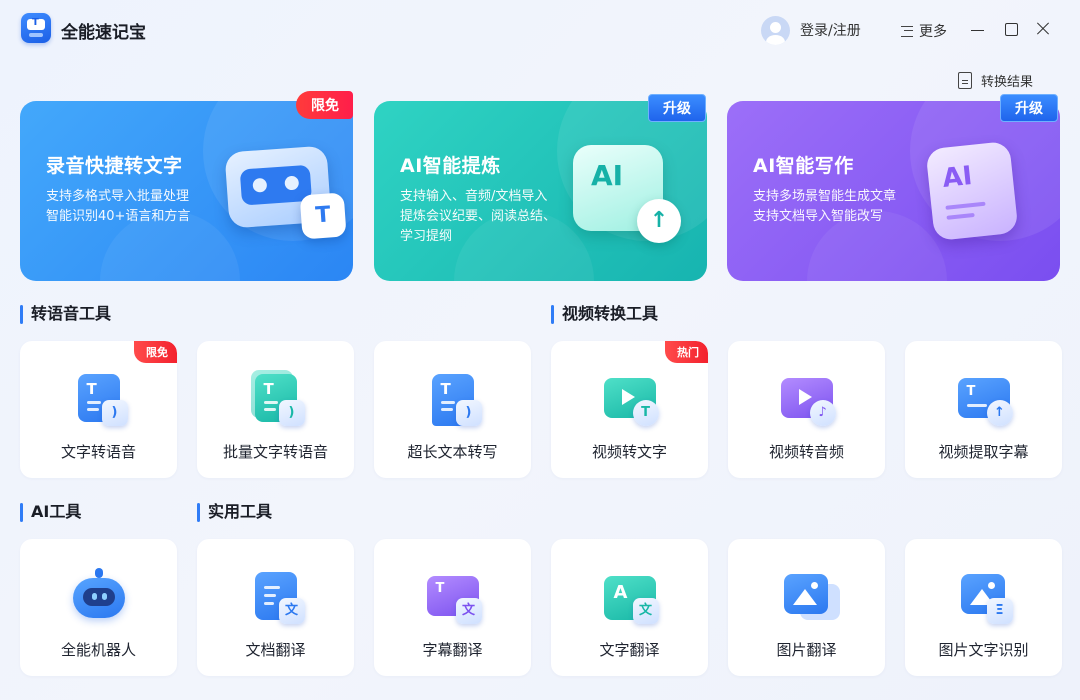 This screenshot has height=700, width=1080. What do you see at coordinates (825, 206) in the screenshot?
I see `banner-desc: 支持多场景智能生成文章 支持文档导入智能改写` at bounding box center [825, 206].